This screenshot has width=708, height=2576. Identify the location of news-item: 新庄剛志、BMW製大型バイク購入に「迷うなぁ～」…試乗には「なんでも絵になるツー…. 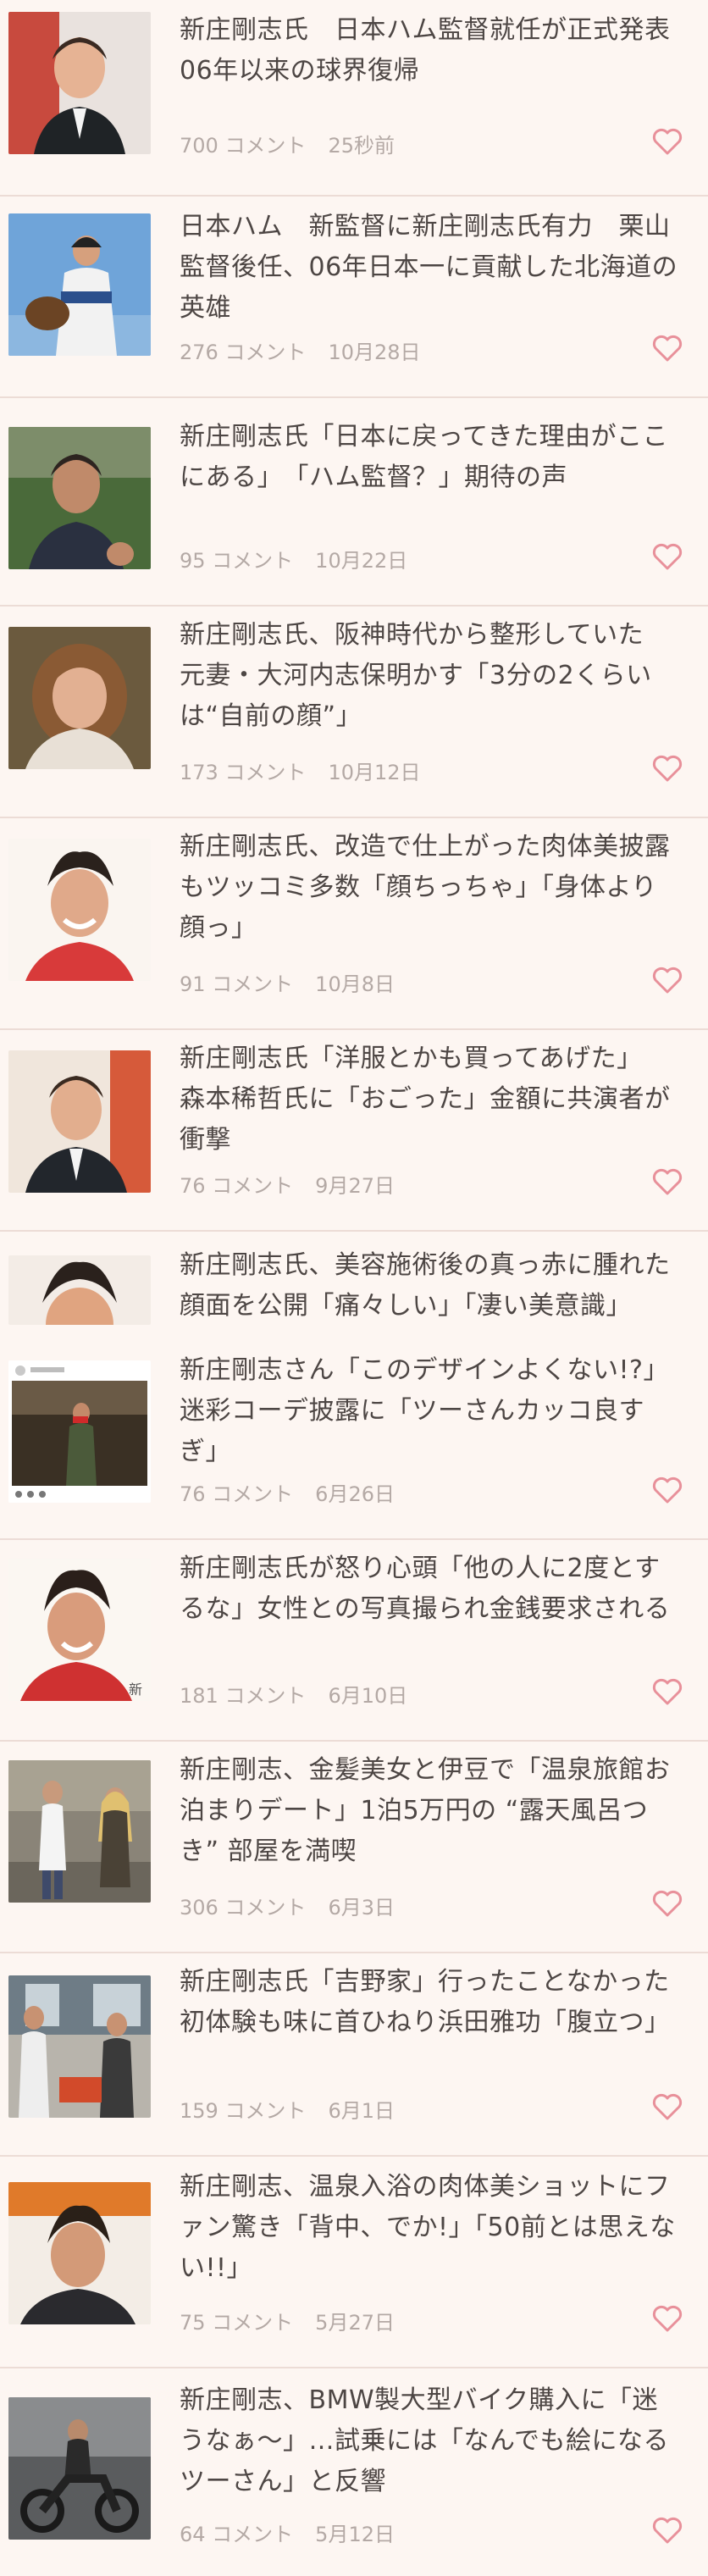
(354, 2472).